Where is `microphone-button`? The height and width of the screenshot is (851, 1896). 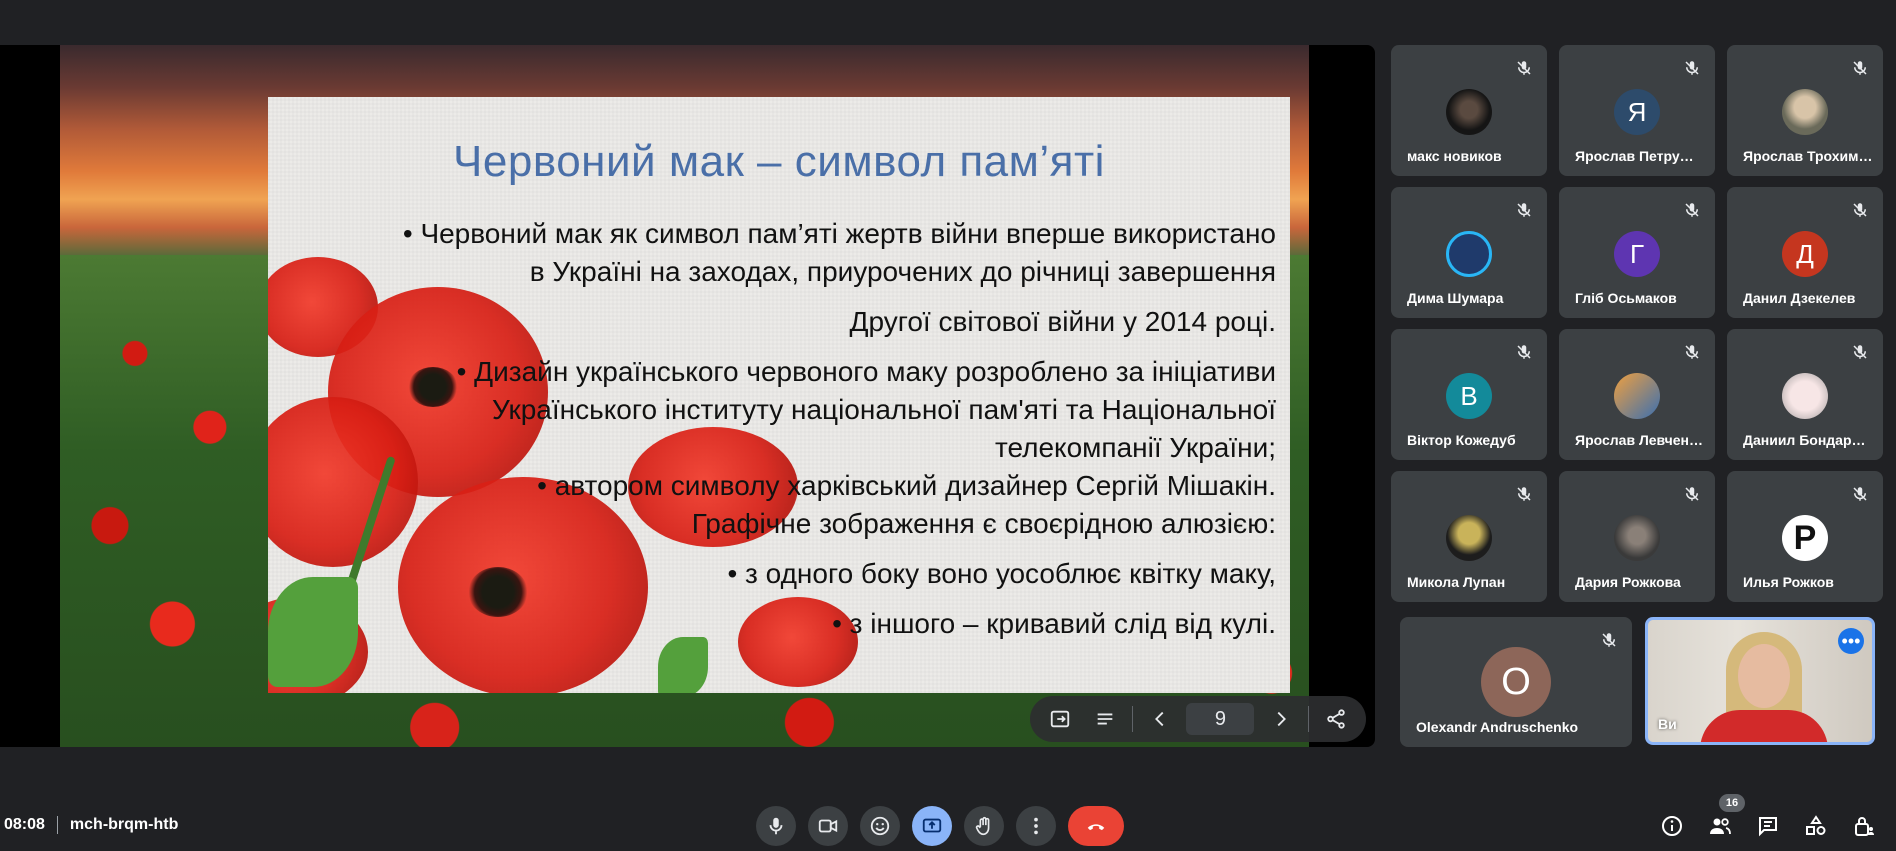 microphone-button is located at coordinates (776, 826).